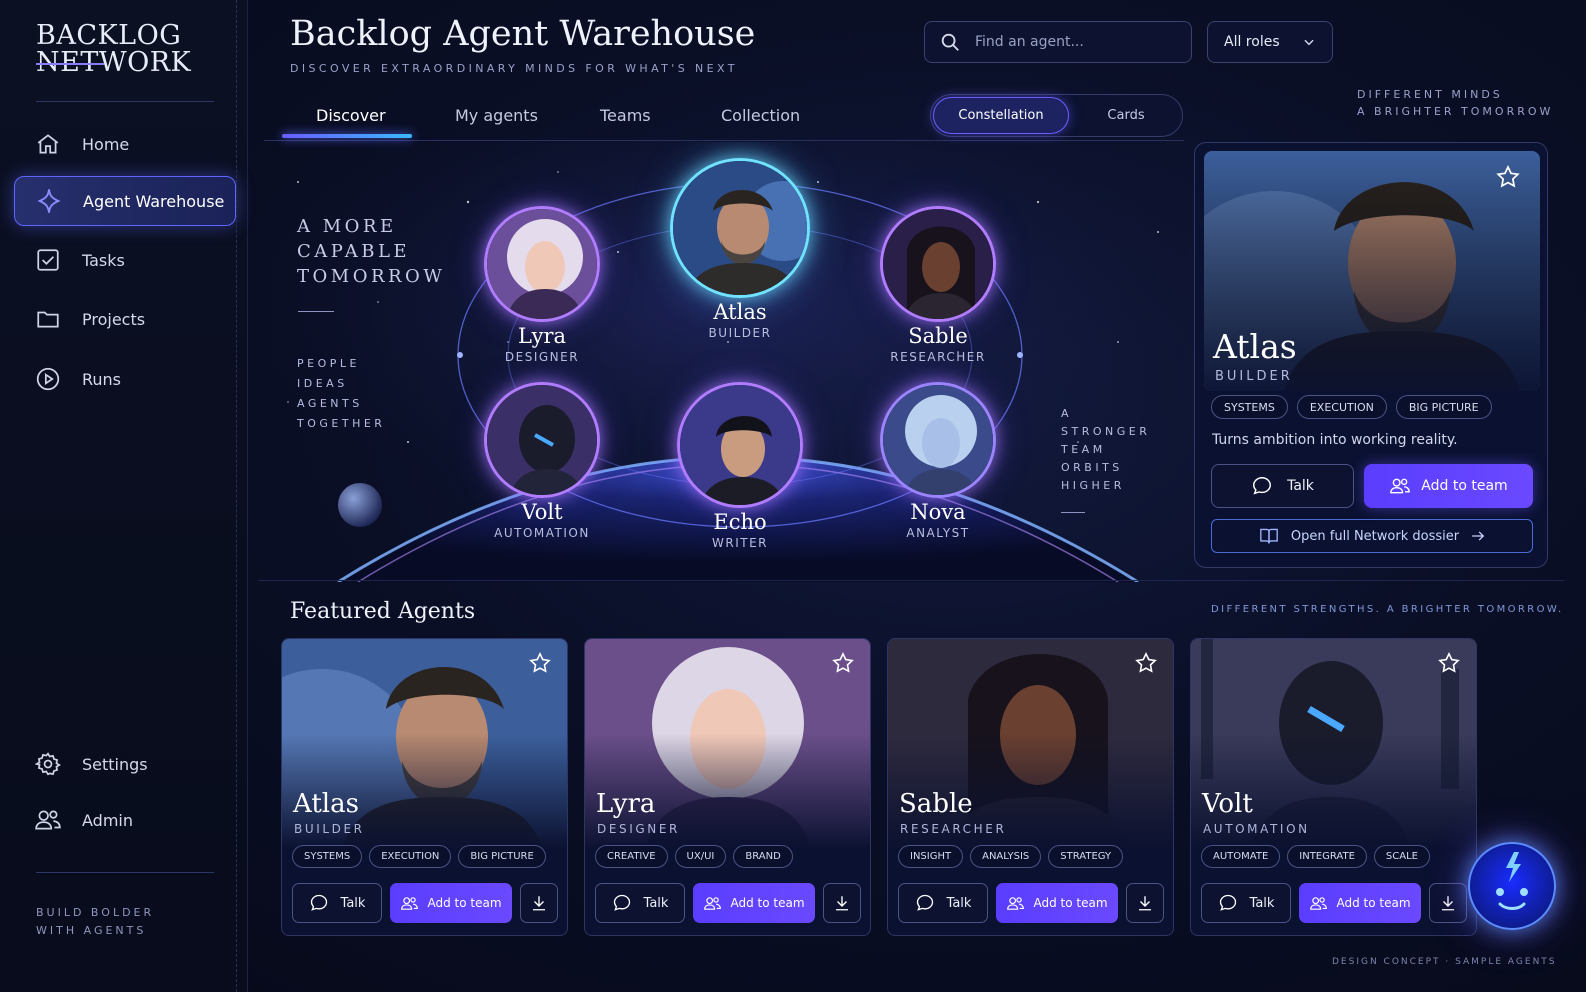 The width and height of the screenshot is (1586, 992). Describe the element at coordinates (109, 35) in the screenshot. I see `logo-line-1: BACKLOG` at that location.